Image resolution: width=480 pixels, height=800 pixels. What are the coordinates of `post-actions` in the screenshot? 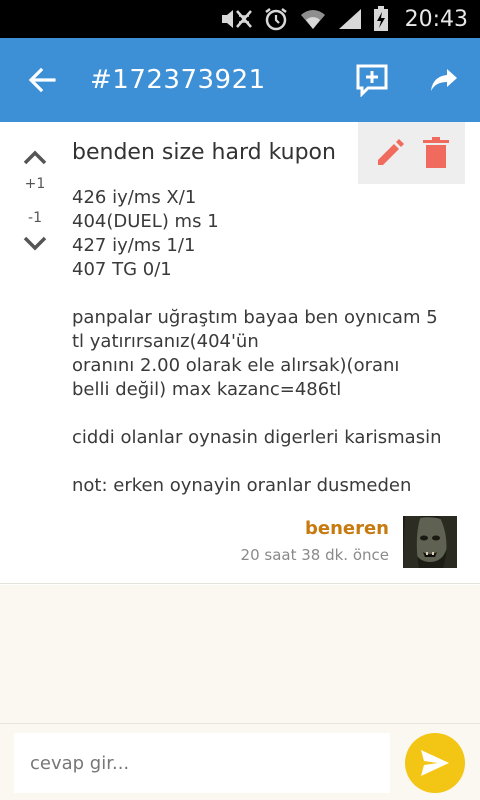 It's located at (411, 153).